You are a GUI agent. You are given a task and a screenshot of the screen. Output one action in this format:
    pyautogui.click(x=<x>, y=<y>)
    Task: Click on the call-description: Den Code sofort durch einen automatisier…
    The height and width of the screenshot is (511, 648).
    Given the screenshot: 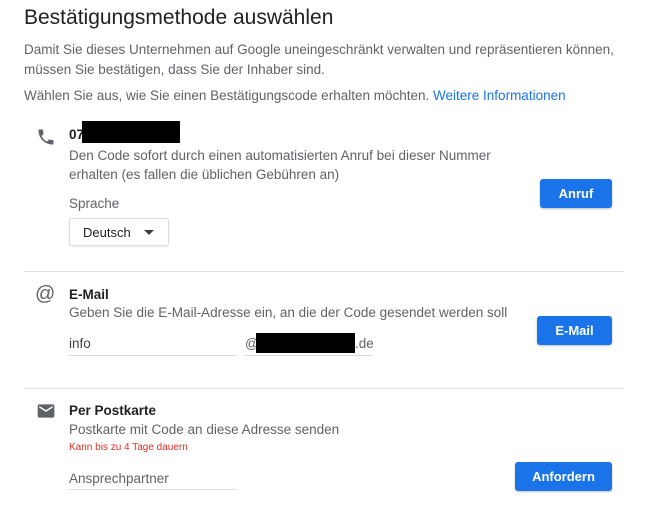 What is the action you would take?
    pyautogui.click(x=280, y=165)
    